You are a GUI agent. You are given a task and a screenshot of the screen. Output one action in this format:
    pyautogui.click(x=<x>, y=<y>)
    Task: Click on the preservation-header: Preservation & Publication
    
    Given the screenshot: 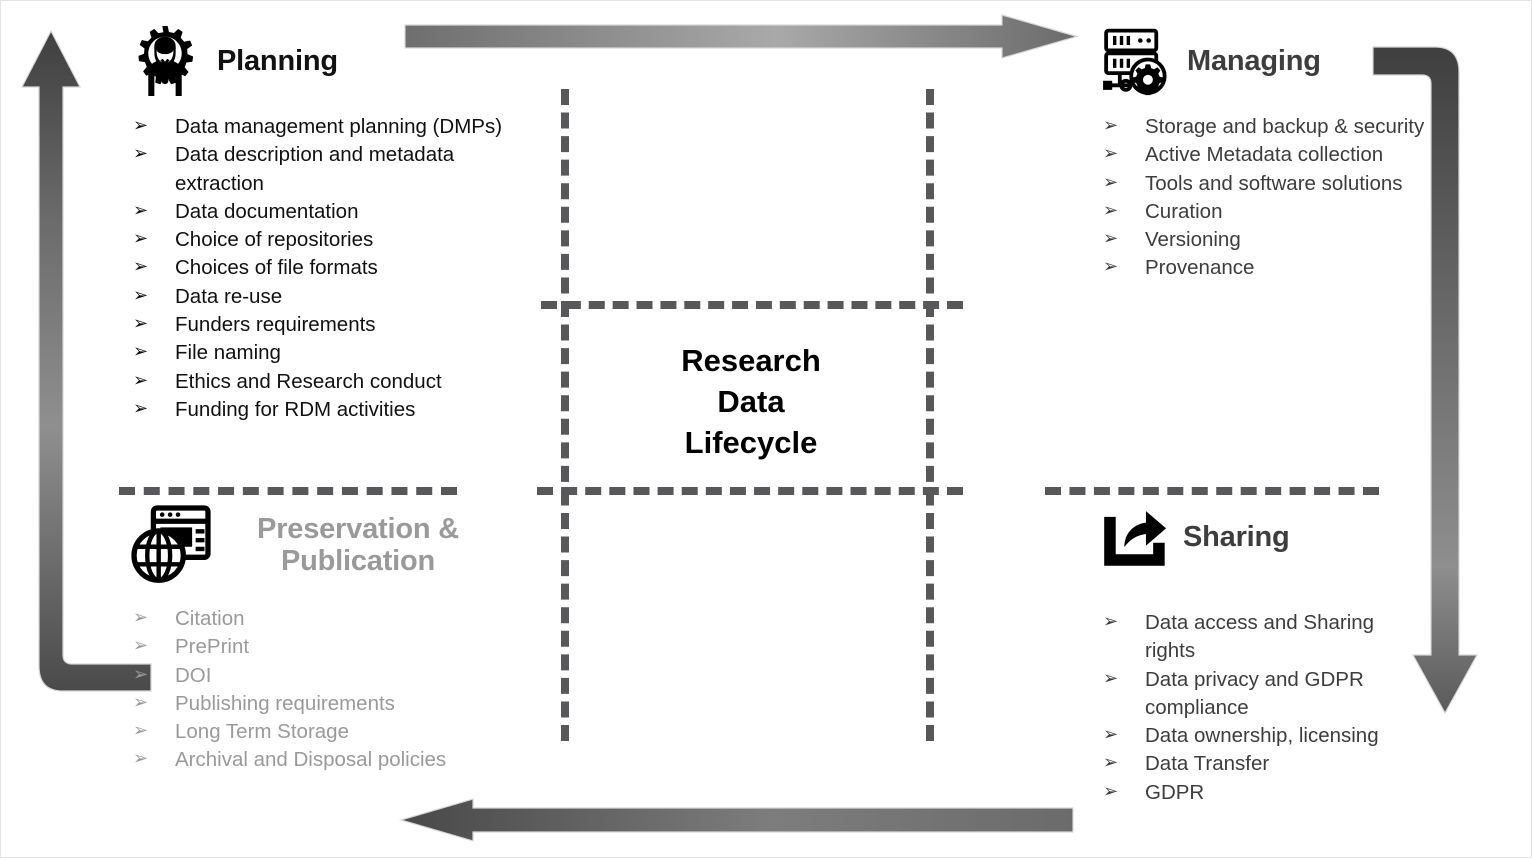 What is the action you would take?
    pyautogui.click(x=337, y=545)
    